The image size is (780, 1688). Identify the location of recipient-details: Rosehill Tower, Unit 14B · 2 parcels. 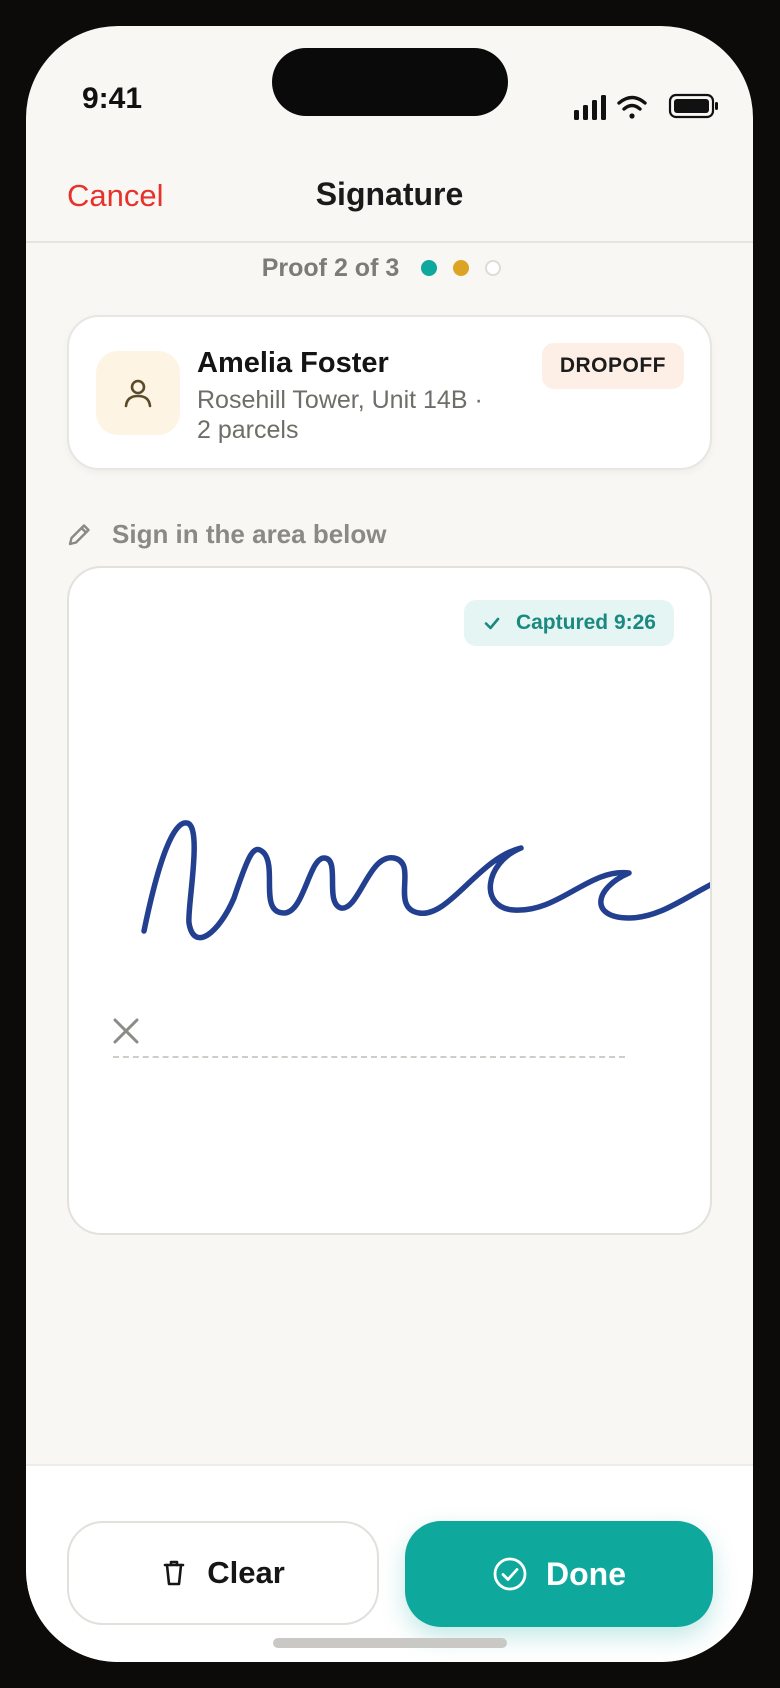
(352, 415).